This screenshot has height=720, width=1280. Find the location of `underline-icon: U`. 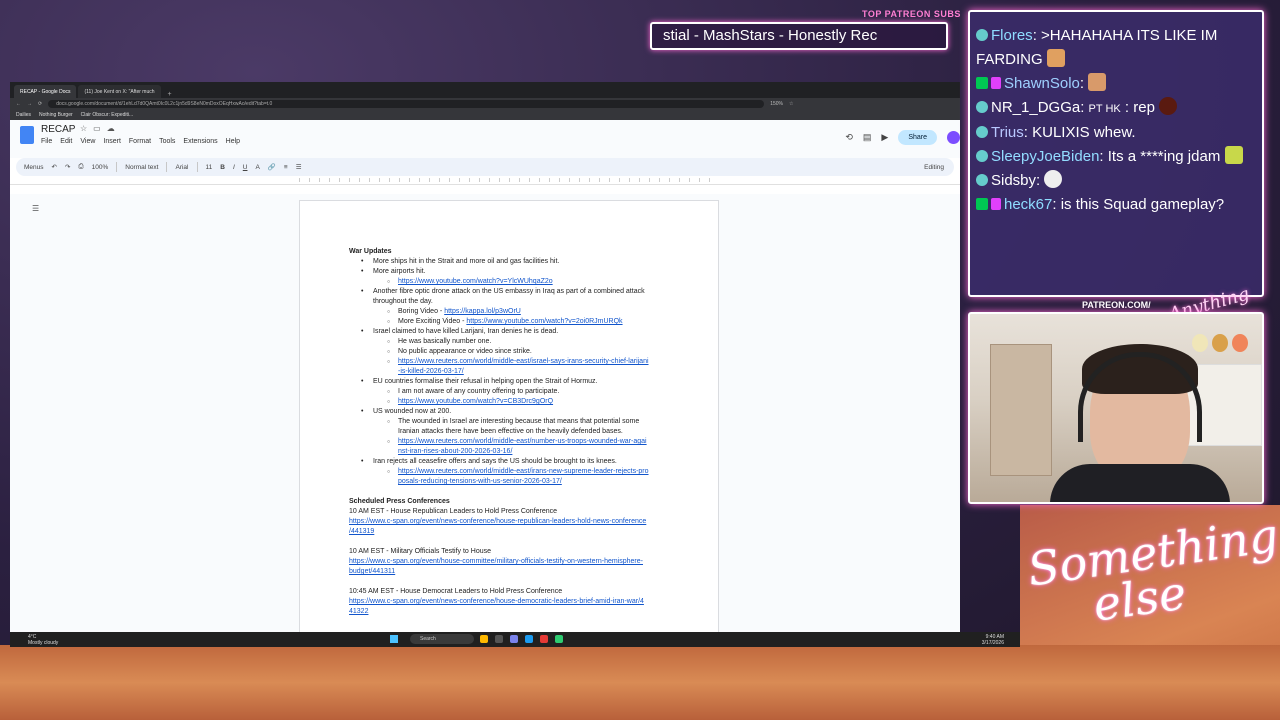

underline-icon: U is located at coordinates (245, 167).